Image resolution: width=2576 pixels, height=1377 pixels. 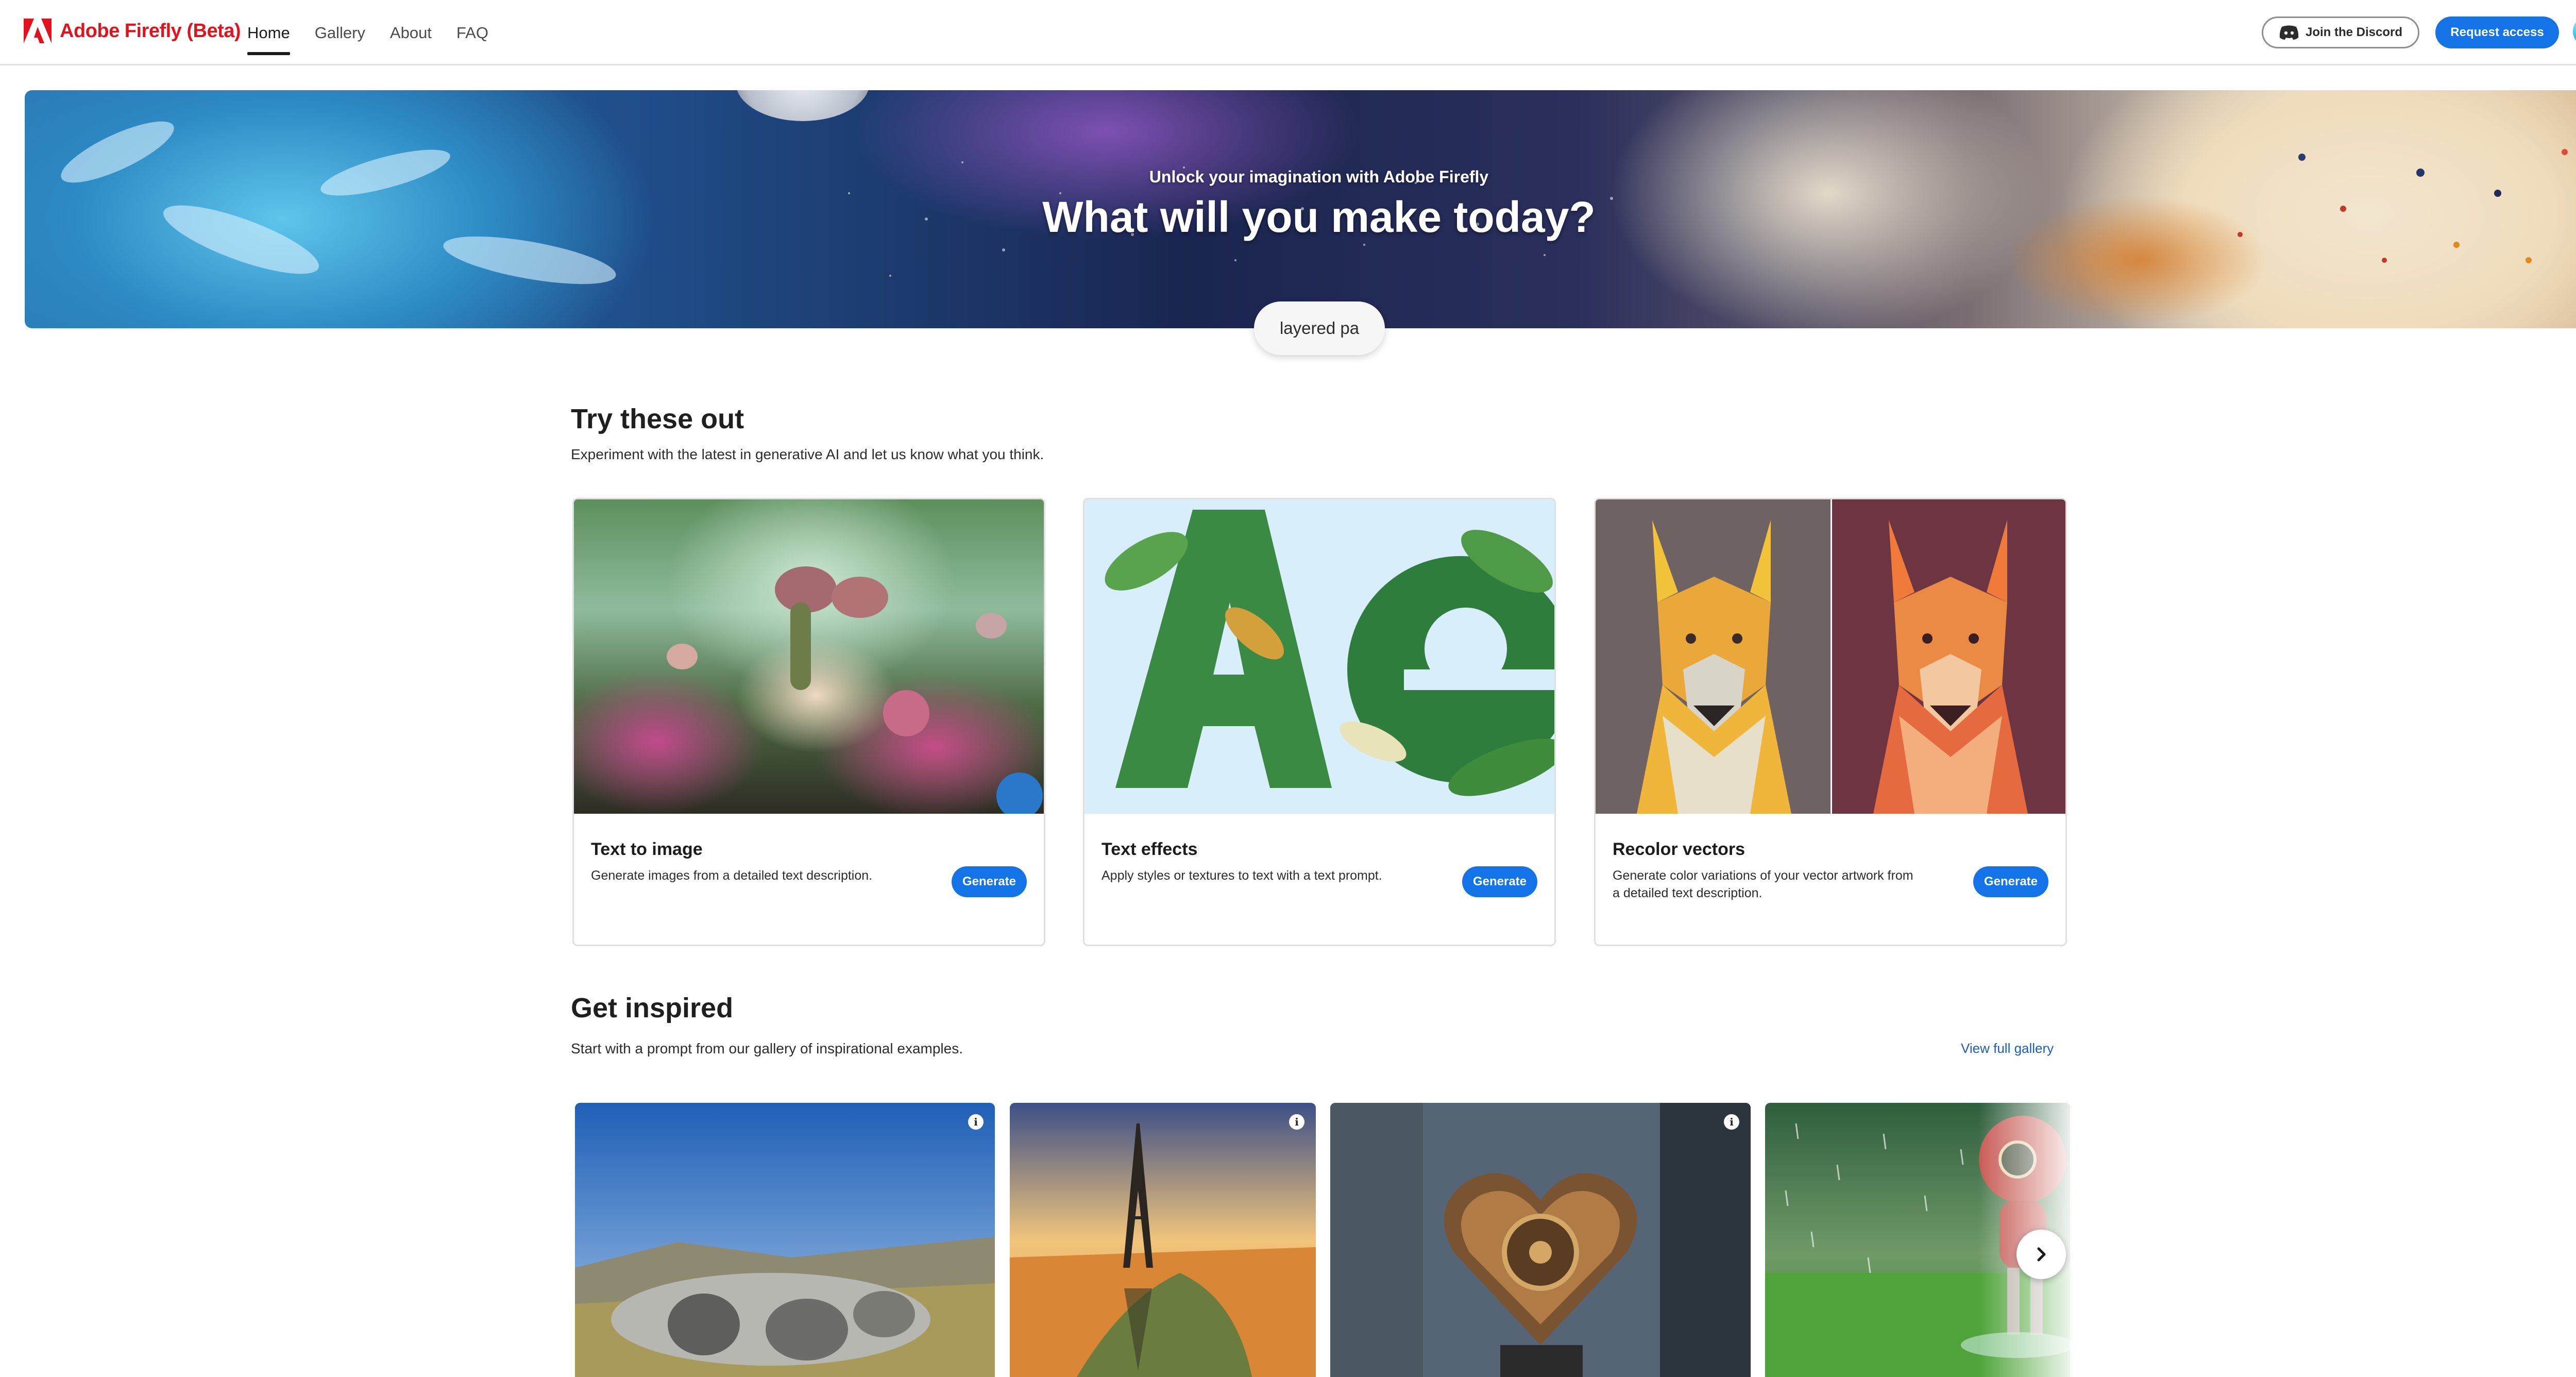 What do you see at coordinates (2289, 32) in the screenshot?
I see `discord-icon` at bounding box center [2289, 32].